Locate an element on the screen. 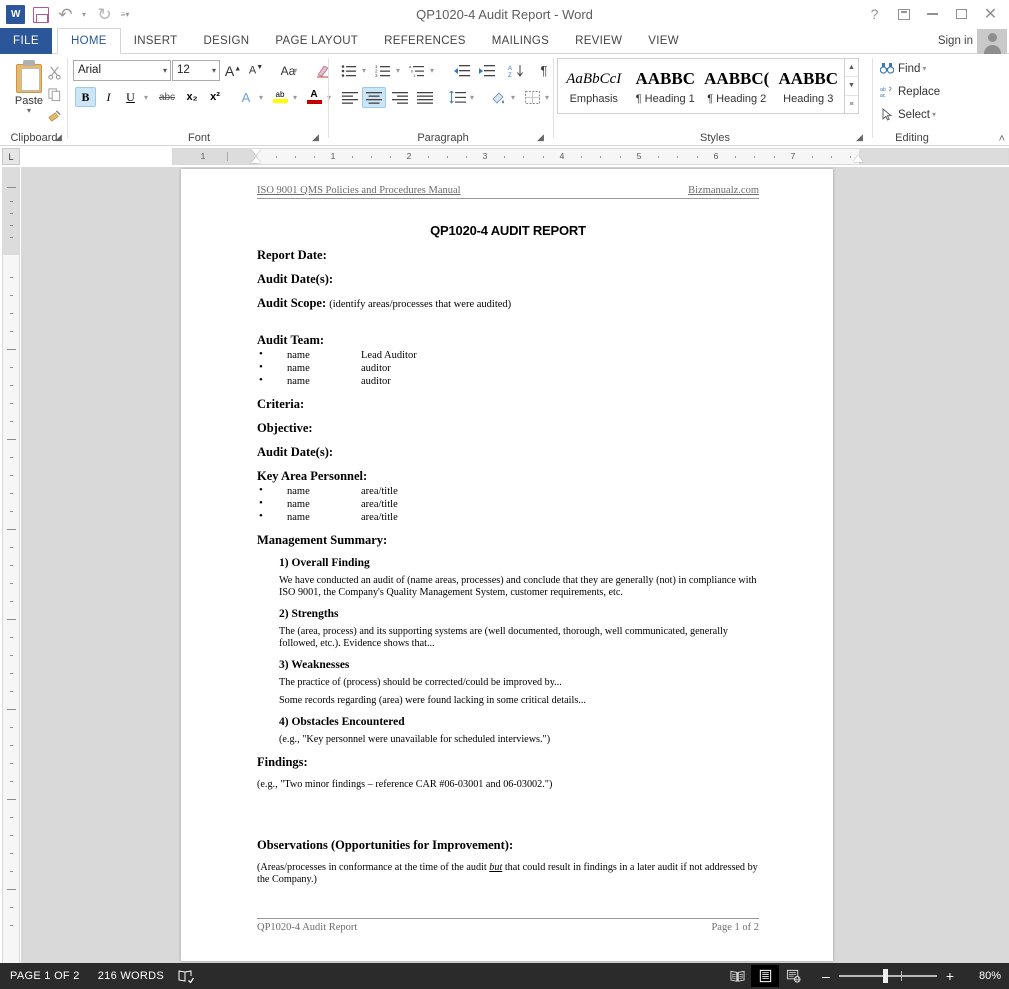 Image resolution: width=1009 pixels, height=989 pixels. ribbon-display-options-button is located at coordinates (903, 14).